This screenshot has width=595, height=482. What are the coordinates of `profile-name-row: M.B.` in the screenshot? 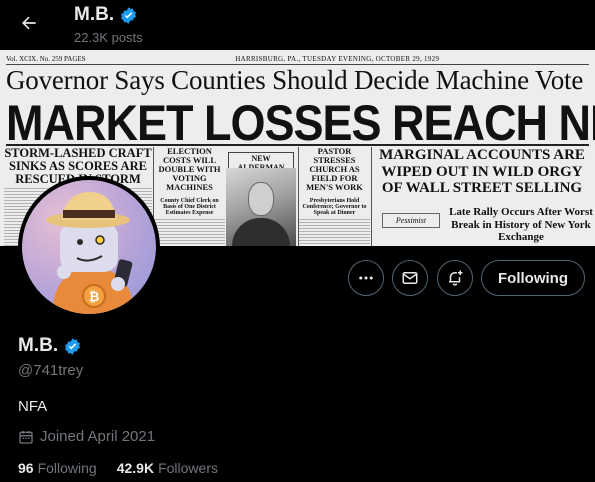 It's located at (50, 346).